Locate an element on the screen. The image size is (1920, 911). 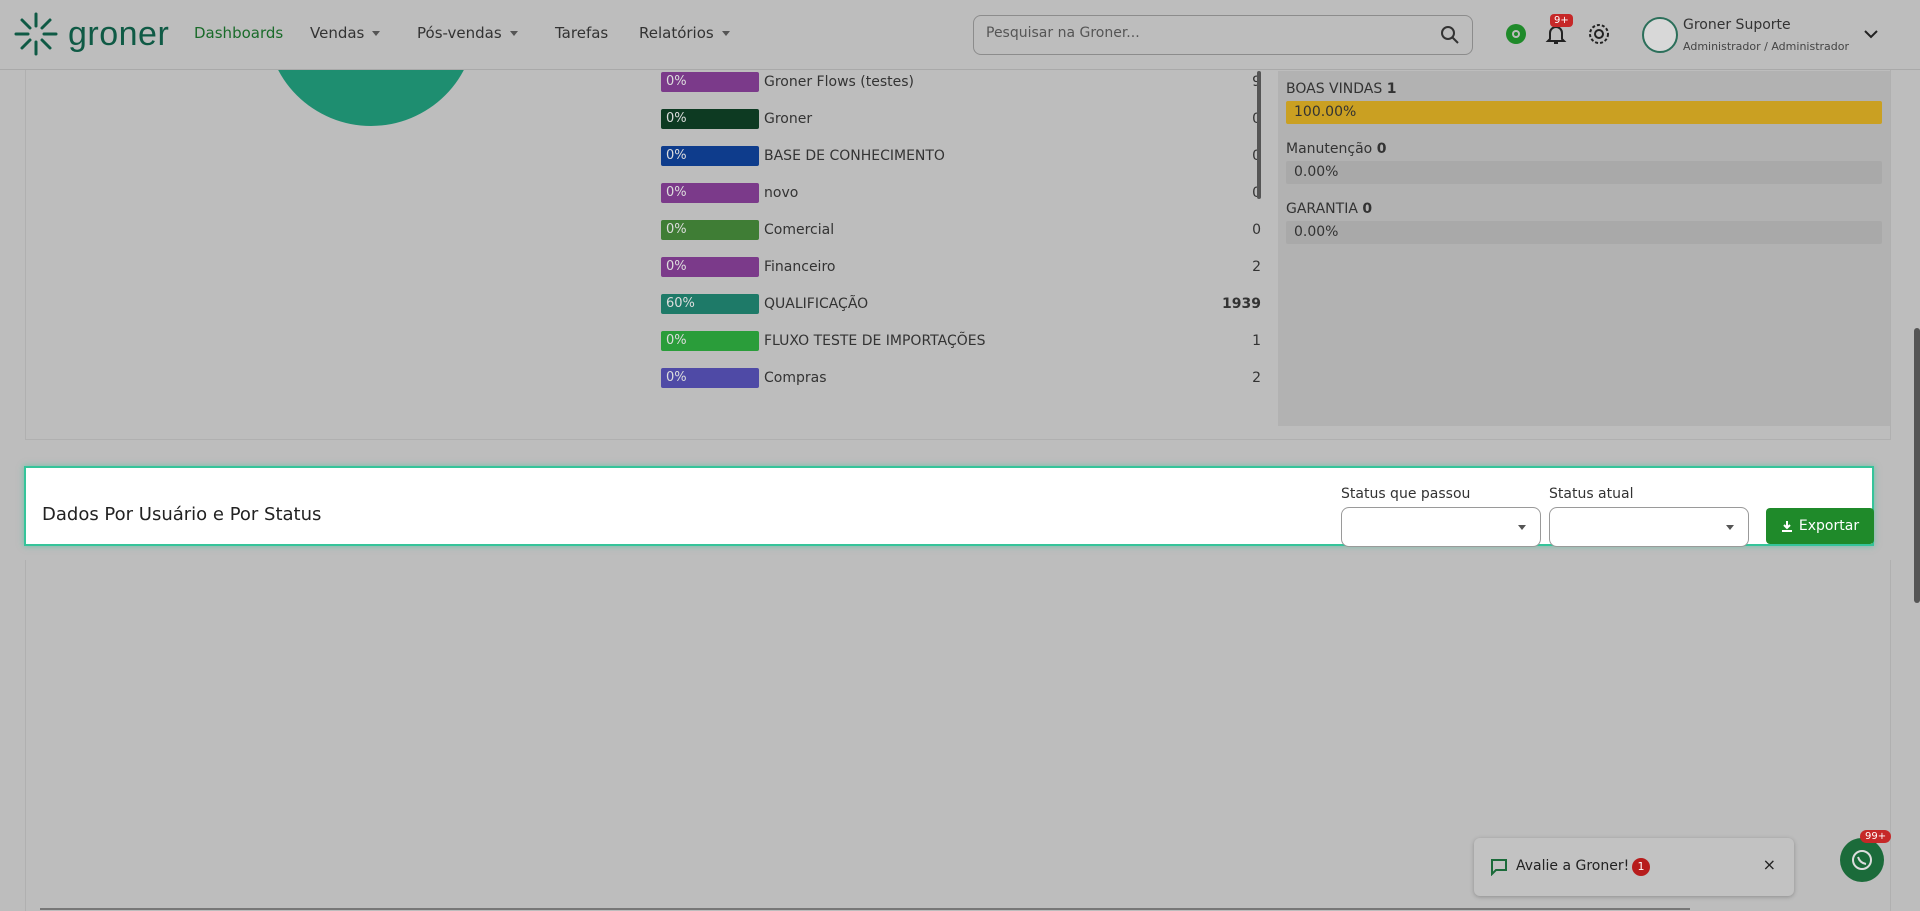
page-scrollbar is located at coordinates (1917, 465).